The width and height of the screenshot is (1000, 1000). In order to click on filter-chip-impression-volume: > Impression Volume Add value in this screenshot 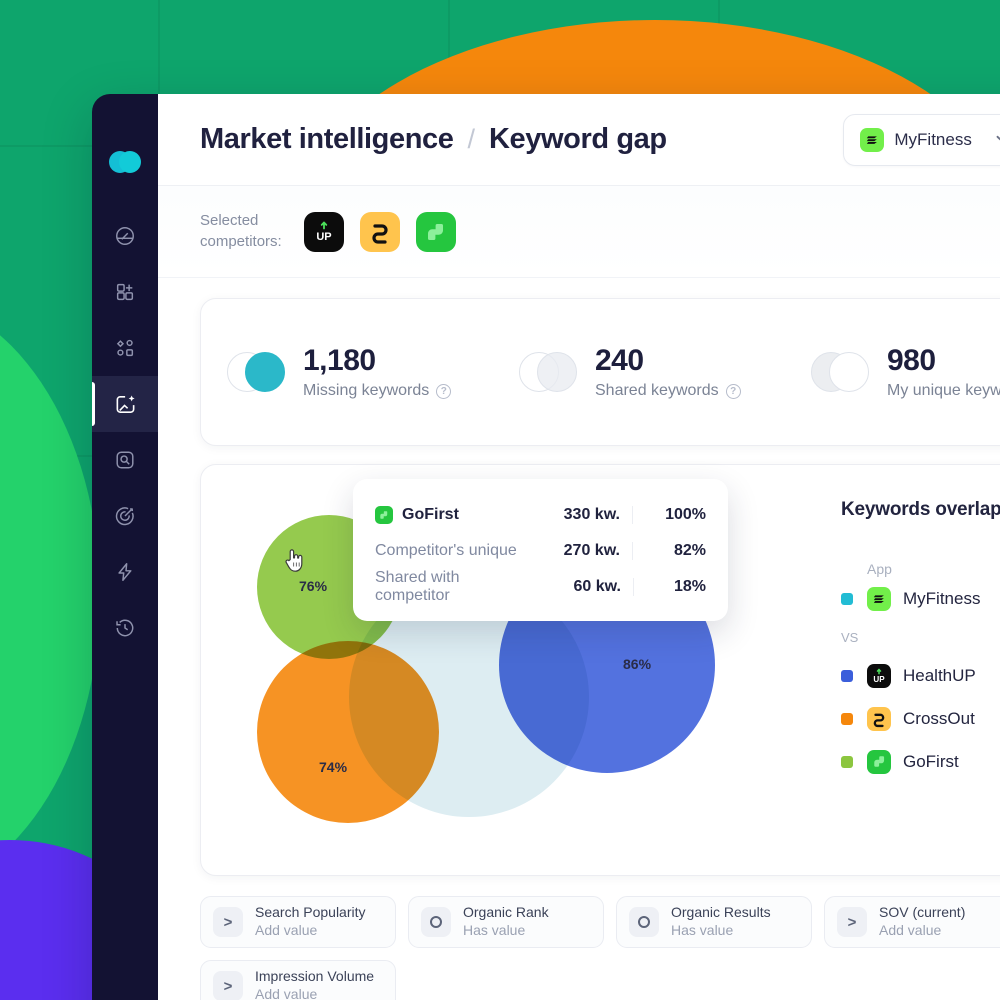, I will do `click(298, 980)`.